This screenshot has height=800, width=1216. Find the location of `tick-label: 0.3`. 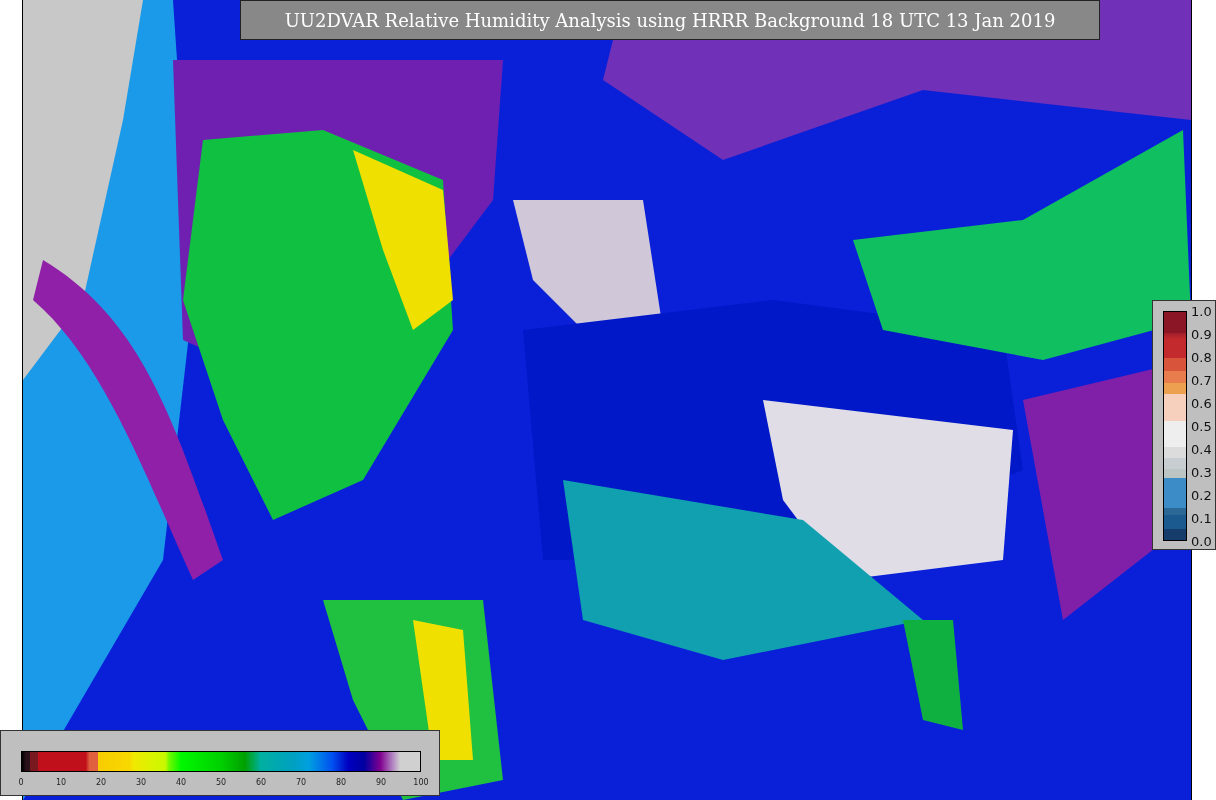

tick-label: 0.3 is located at coordinates (1201, 472).